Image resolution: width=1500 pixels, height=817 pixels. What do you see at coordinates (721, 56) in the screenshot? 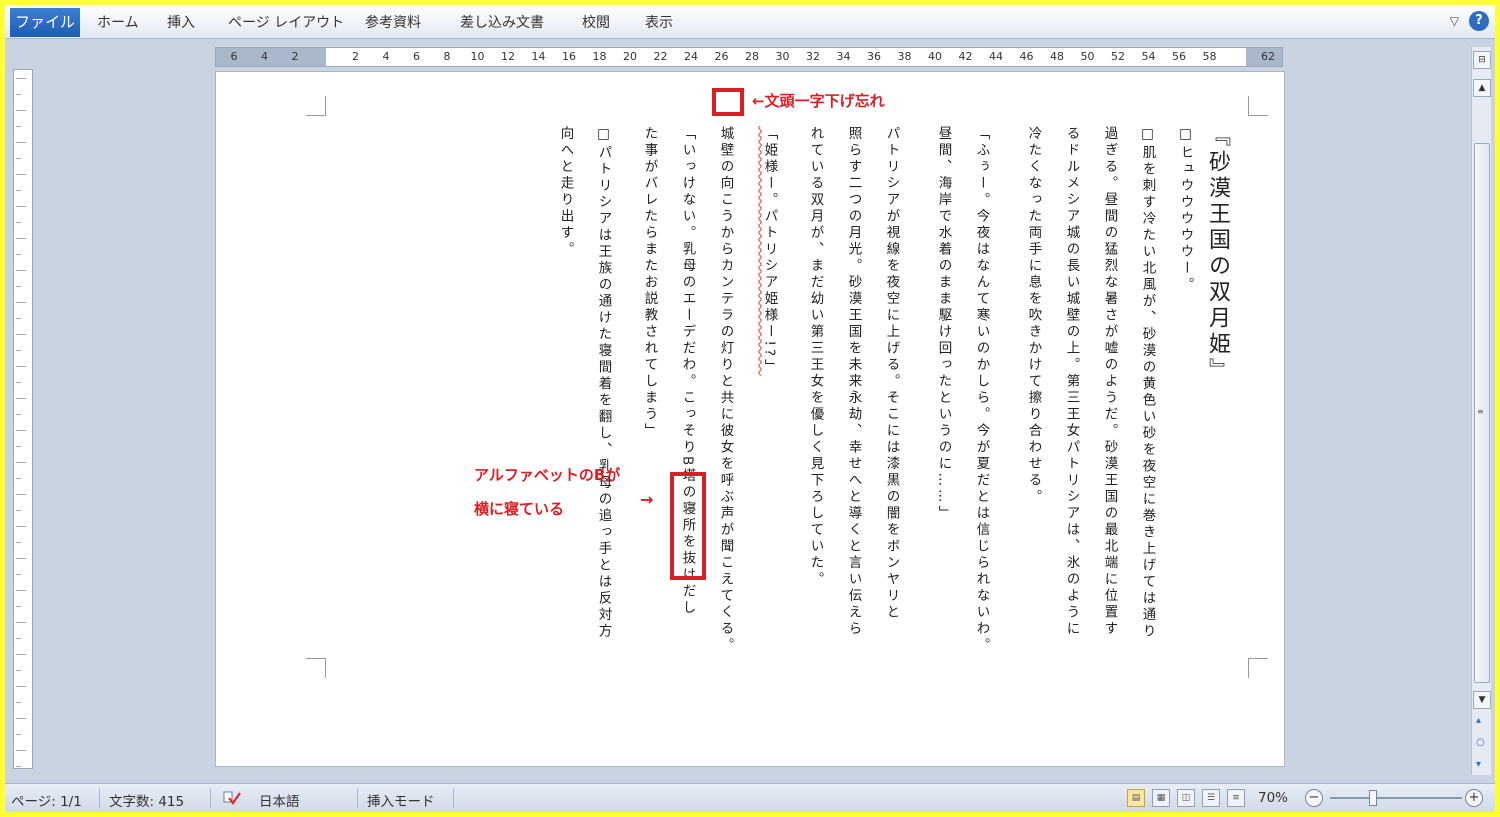
I see `ruler-label: 26` at bounding box center [721, 56].